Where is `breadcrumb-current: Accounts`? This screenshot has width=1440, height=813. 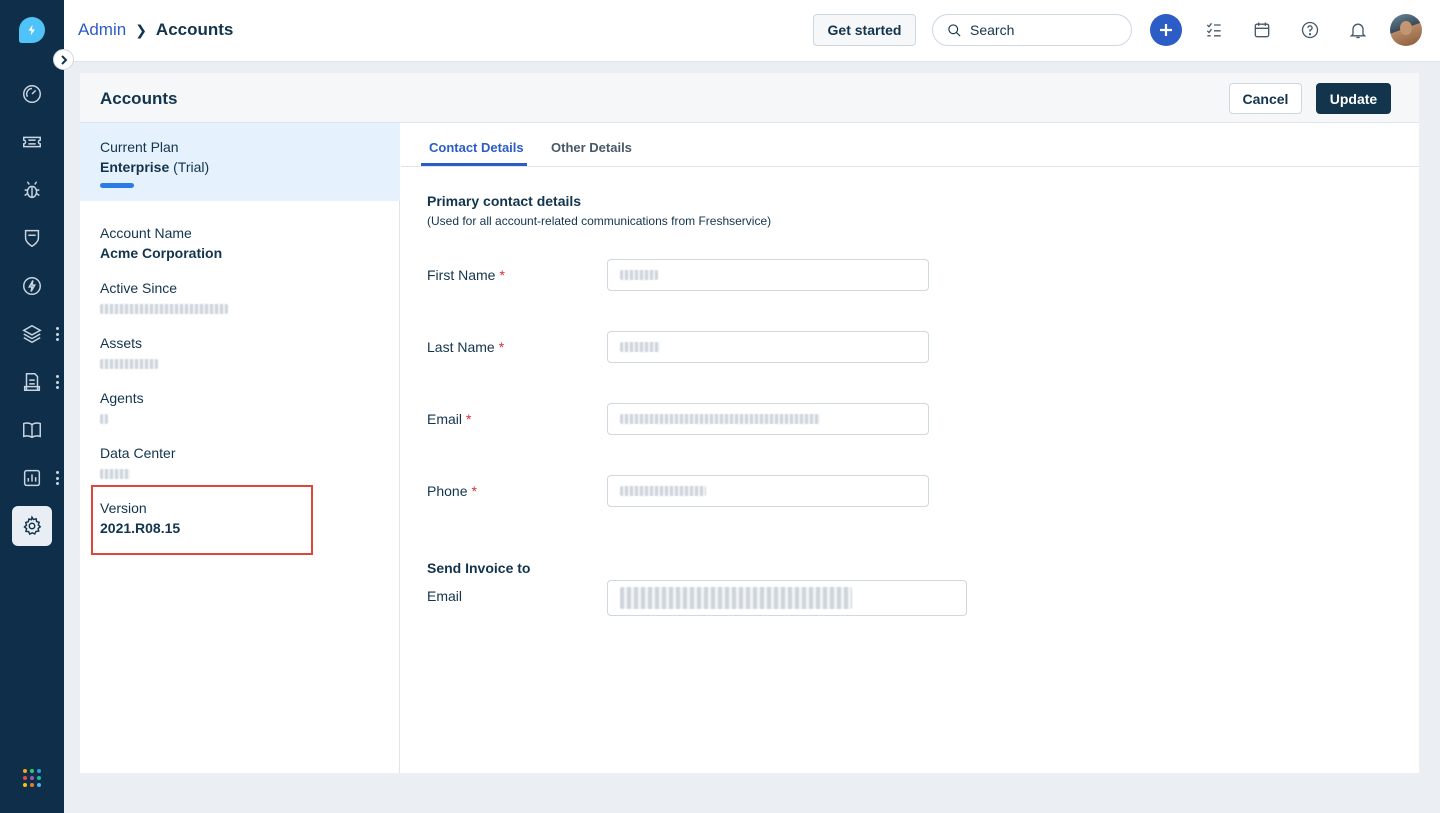
breadcrumb-current: Accounts is located at coordinates (194, 29).